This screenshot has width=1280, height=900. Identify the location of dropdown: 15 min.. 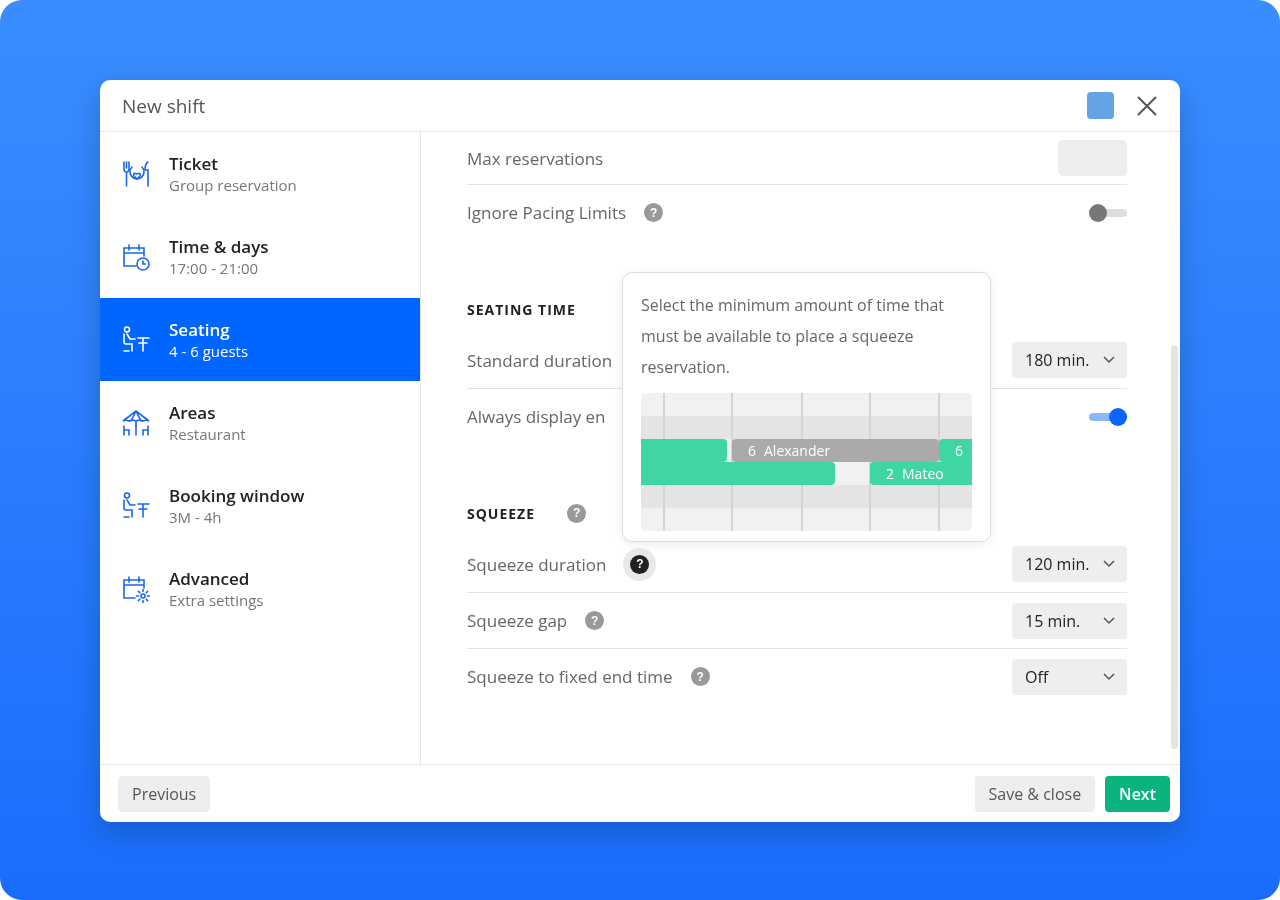
(1069, 620).